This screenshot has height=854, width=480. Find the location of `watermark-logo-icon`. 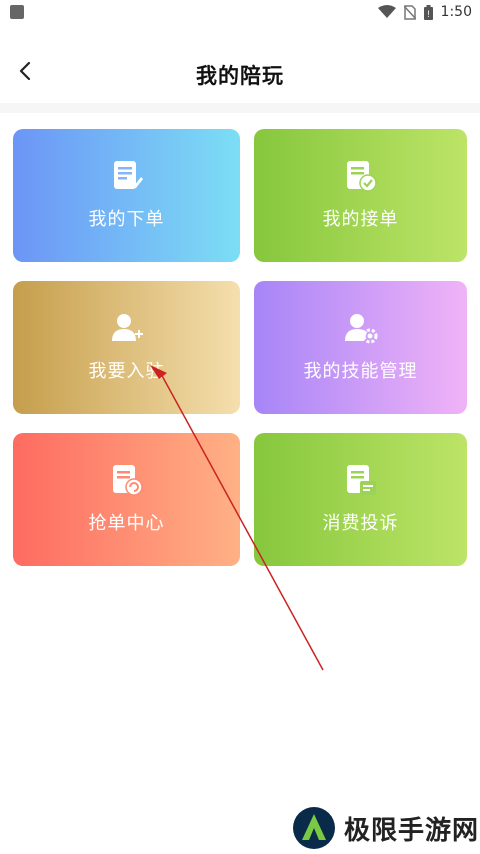

watermark-logo-icon is located at coordinates (314, 828).